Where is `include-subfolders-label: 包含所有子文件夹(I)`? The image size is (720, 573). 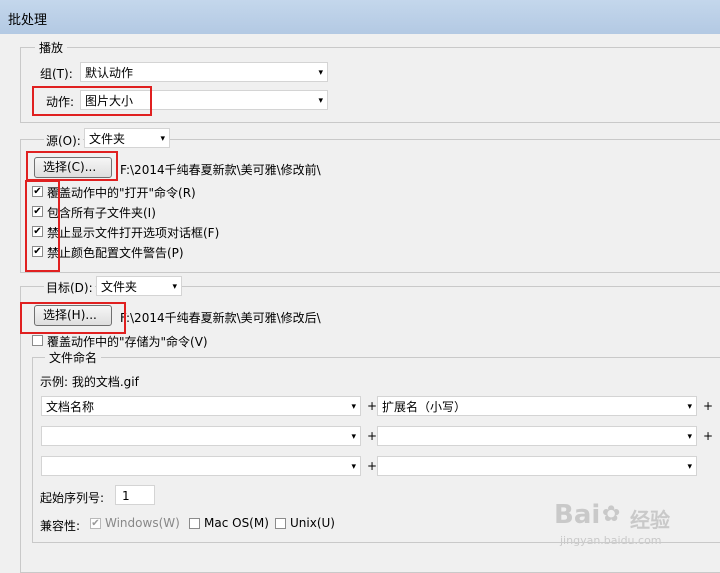
include-subfolders-label: 包含所有子文件夹(I) is located at coordinates (101, 213).